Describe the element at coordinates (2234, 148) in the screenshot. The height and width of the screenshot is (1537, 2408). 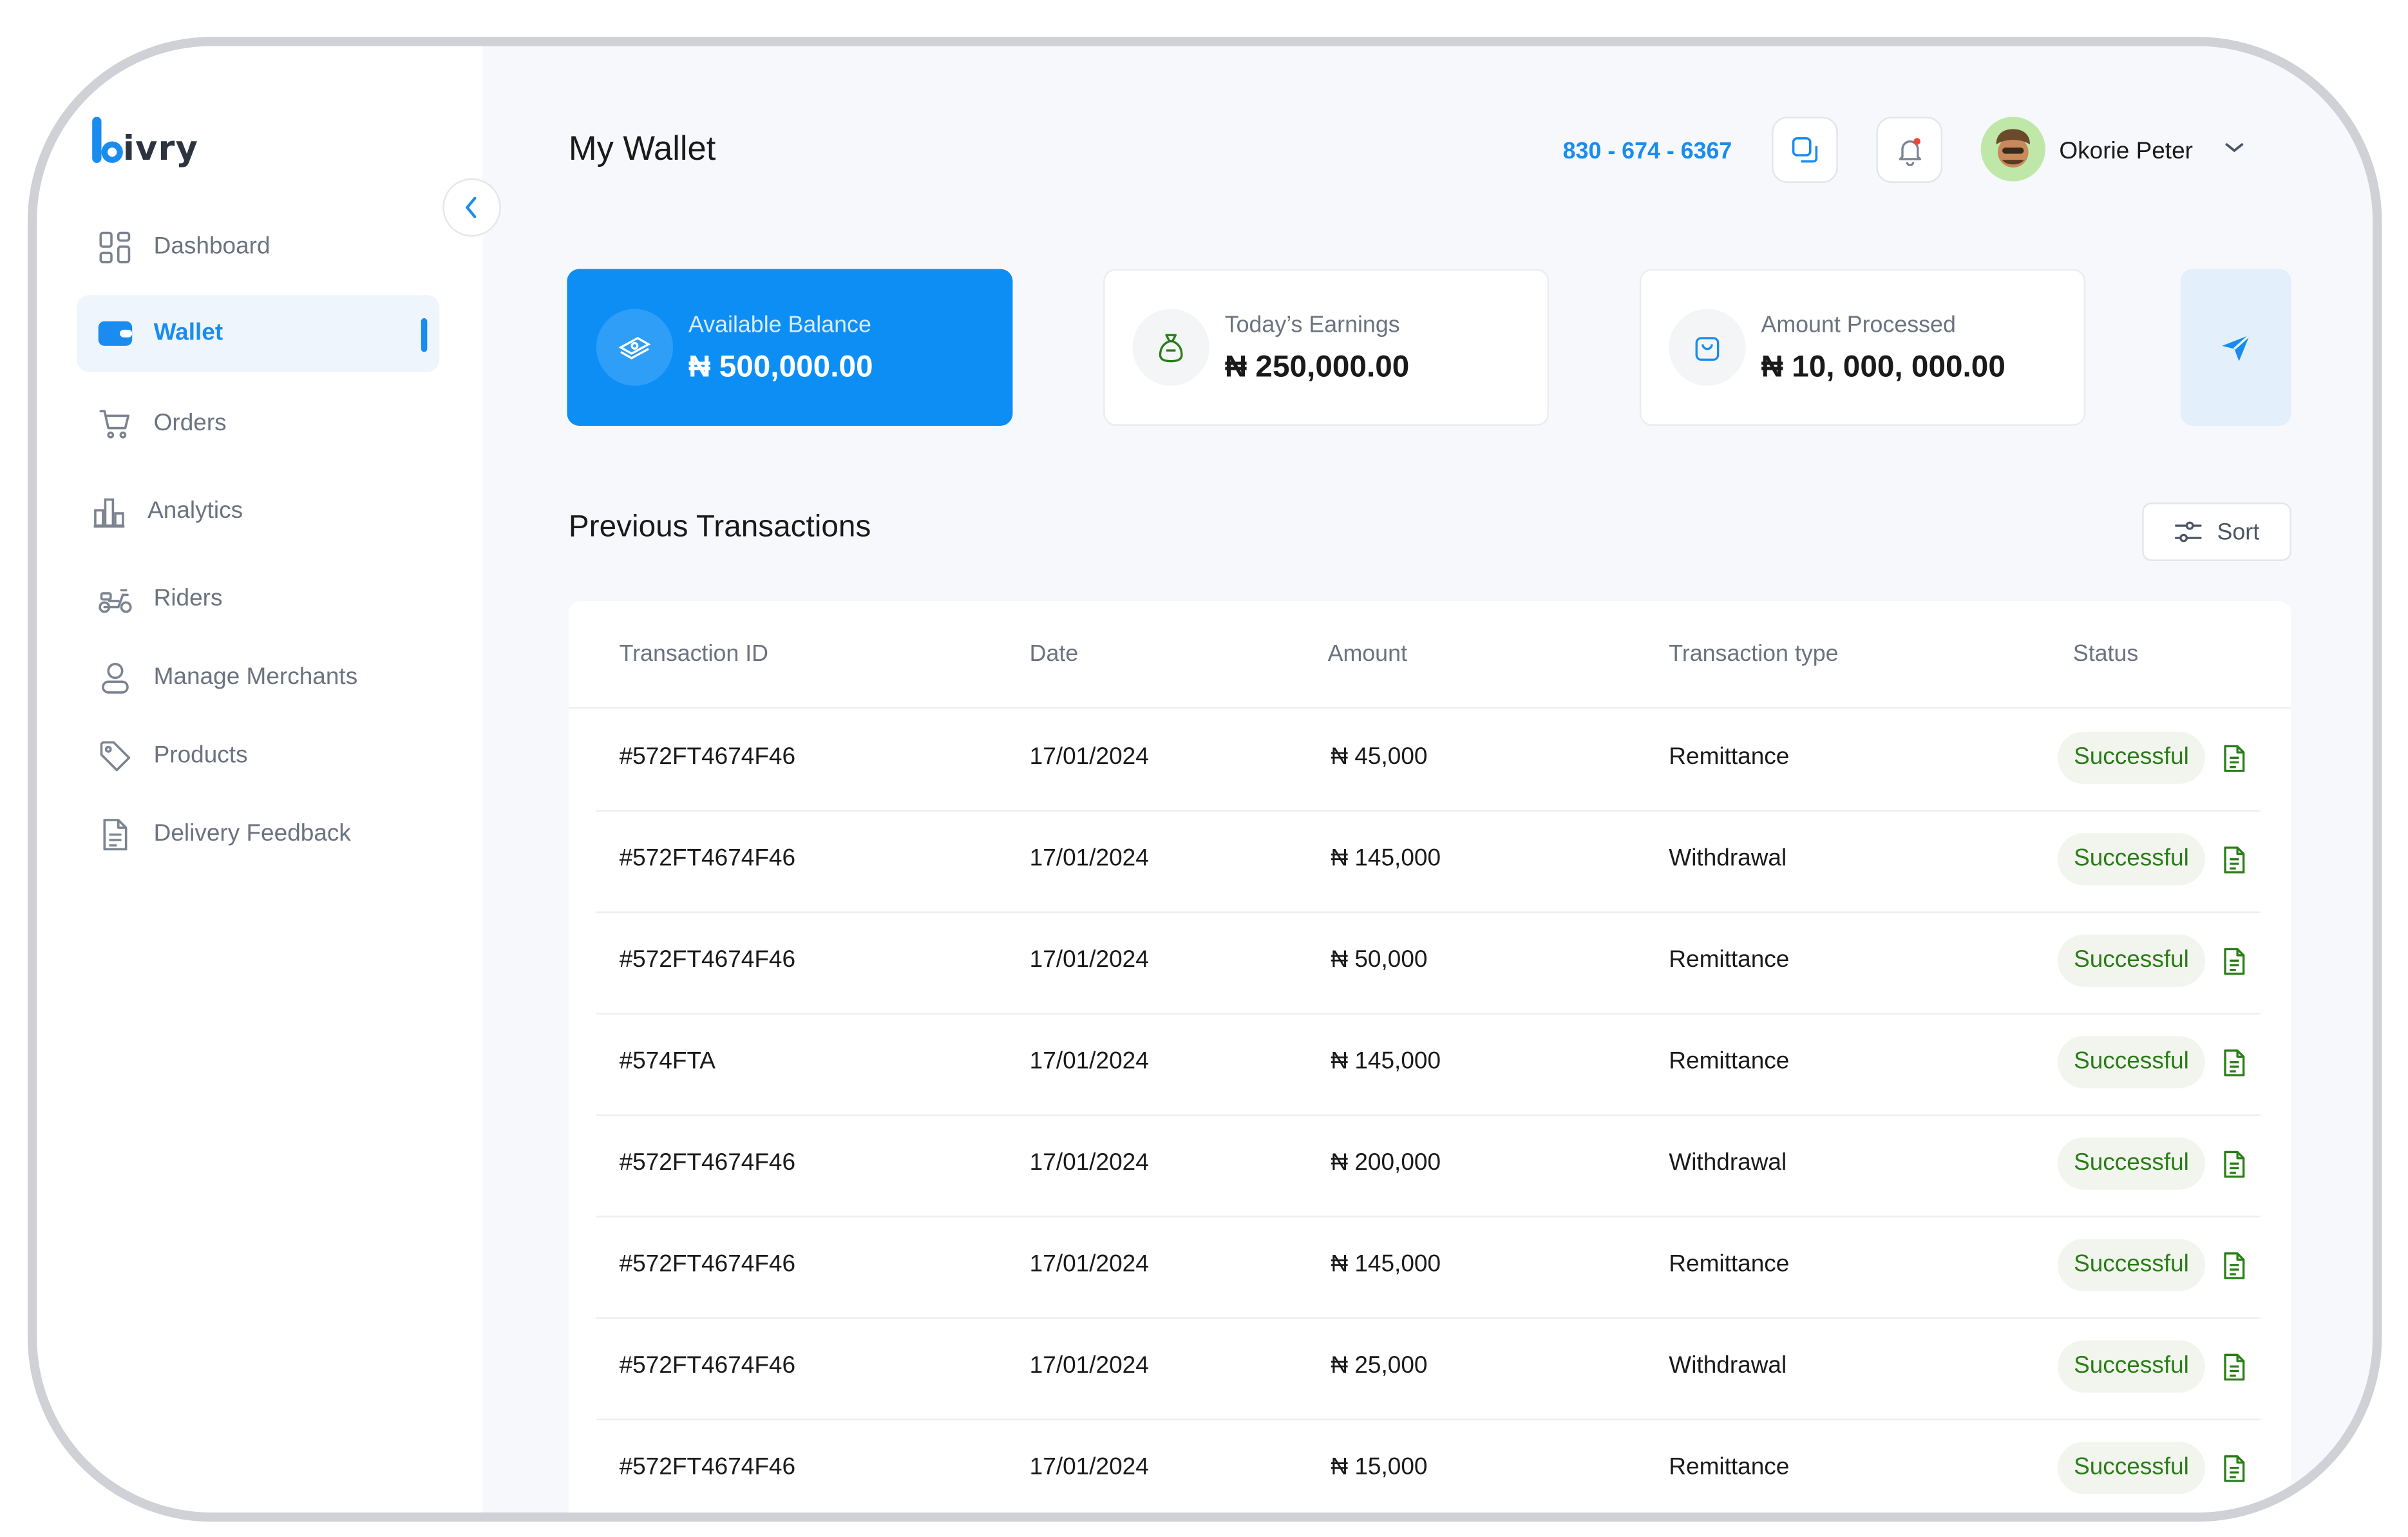
I see `chevron-down-icon` at that location.